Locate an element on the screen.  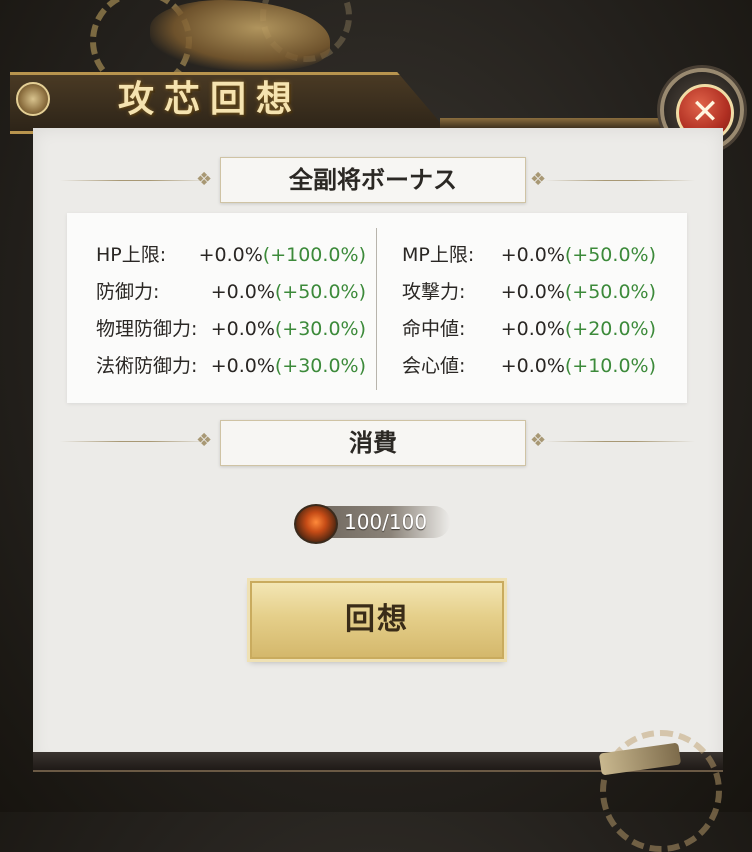
stat-label: 物理防御力: is located at coordinates (147, 329).